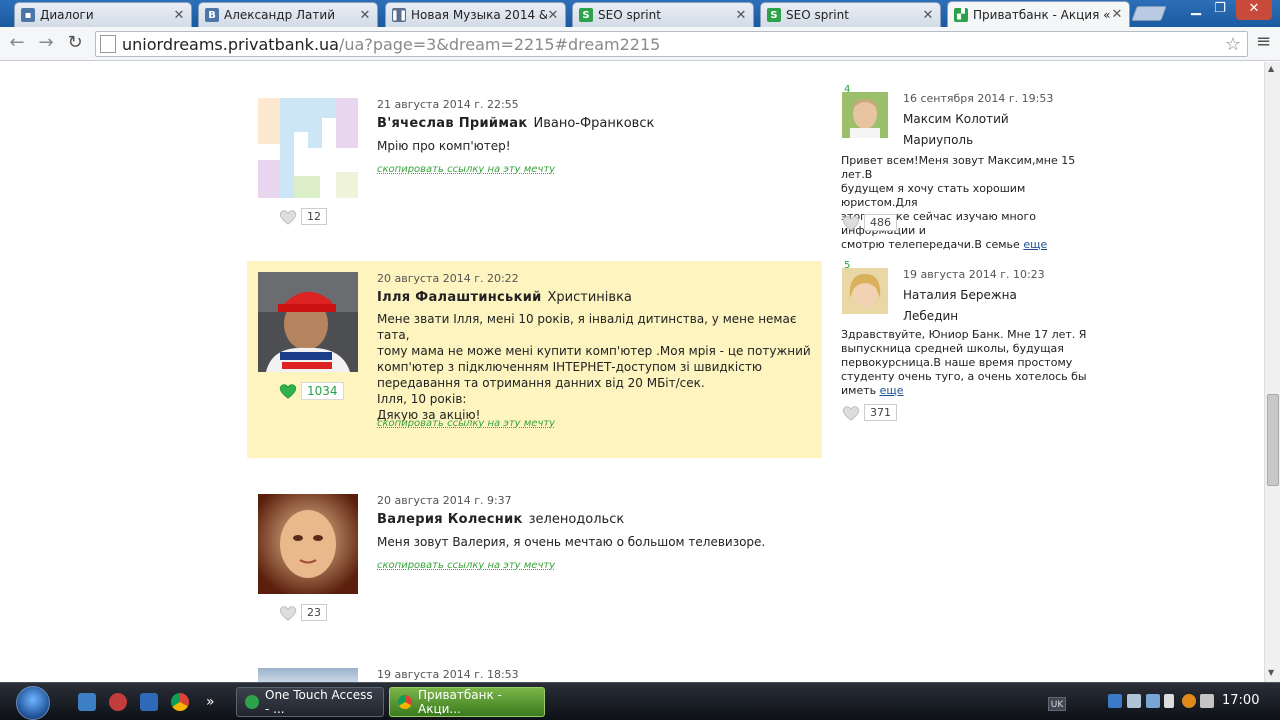  What do you see at coordinates (869, 412) in the screenshot?
I see `likes: 371` at bounding box center [869, 412].